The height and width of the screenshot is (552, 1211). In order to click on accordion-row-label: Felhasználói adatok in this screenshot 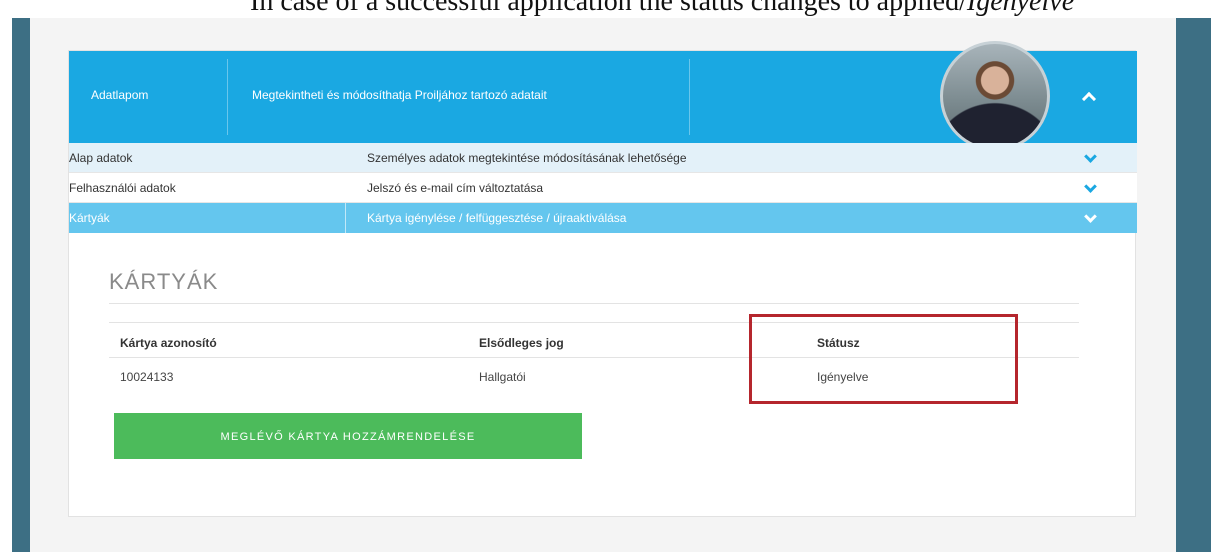, I will do `click(122, 188)`.